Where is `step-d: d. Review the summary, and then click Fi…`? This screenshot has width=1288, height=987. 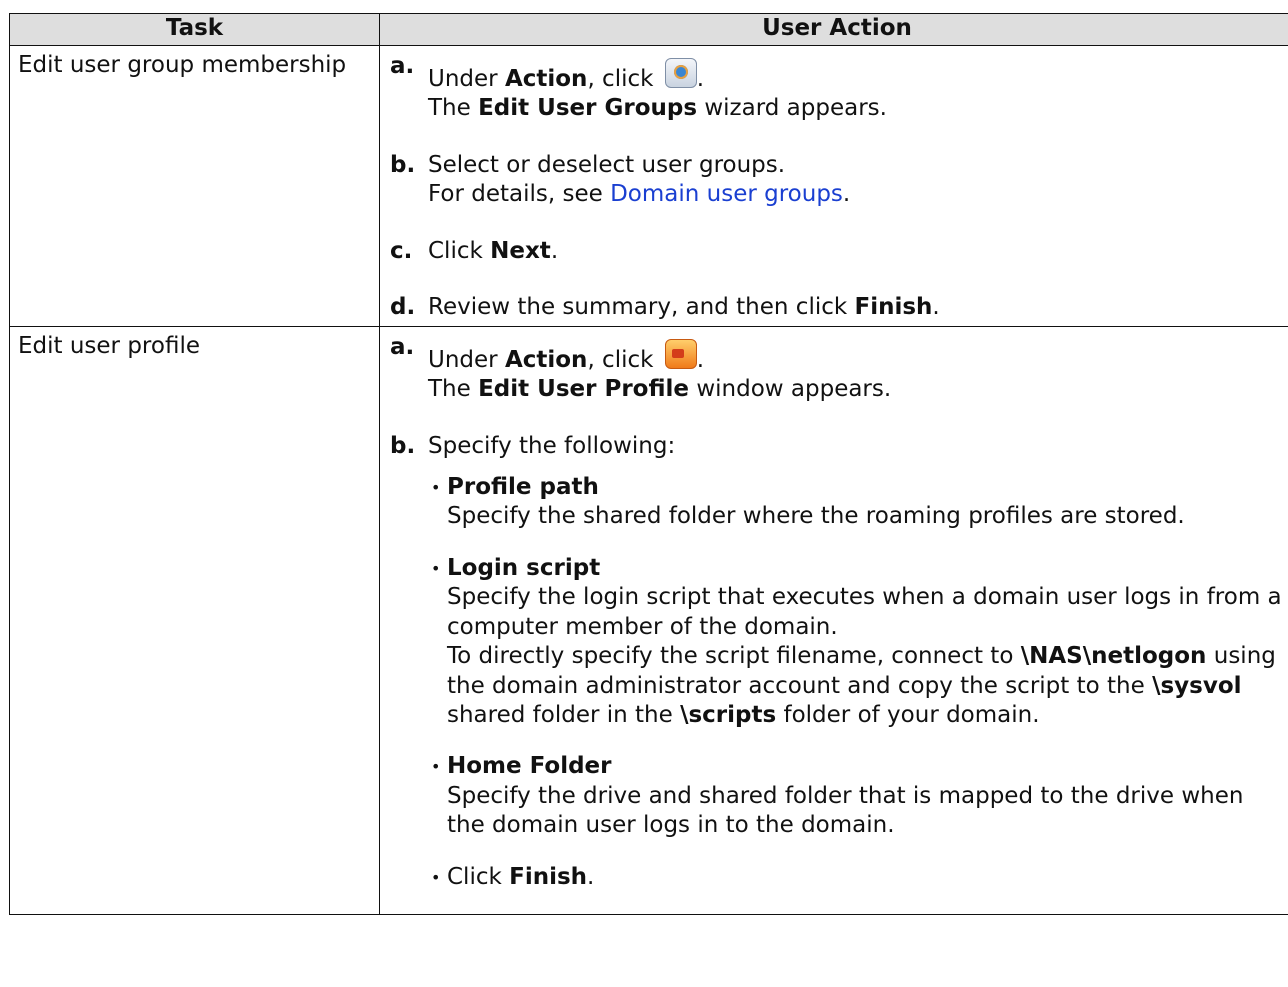
step-d: d. Review the summary, and then click Fi… is located at coordinates (838, 307).